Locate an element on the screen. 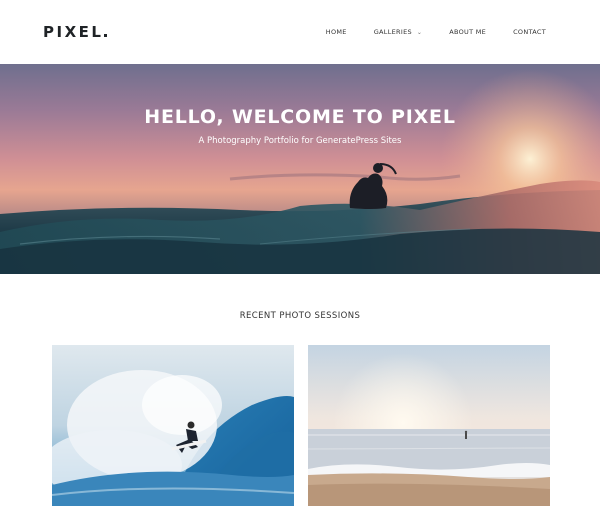 The width and height of the screenshot is (600, 514). logo-dot is located at coordinates (106, 35).